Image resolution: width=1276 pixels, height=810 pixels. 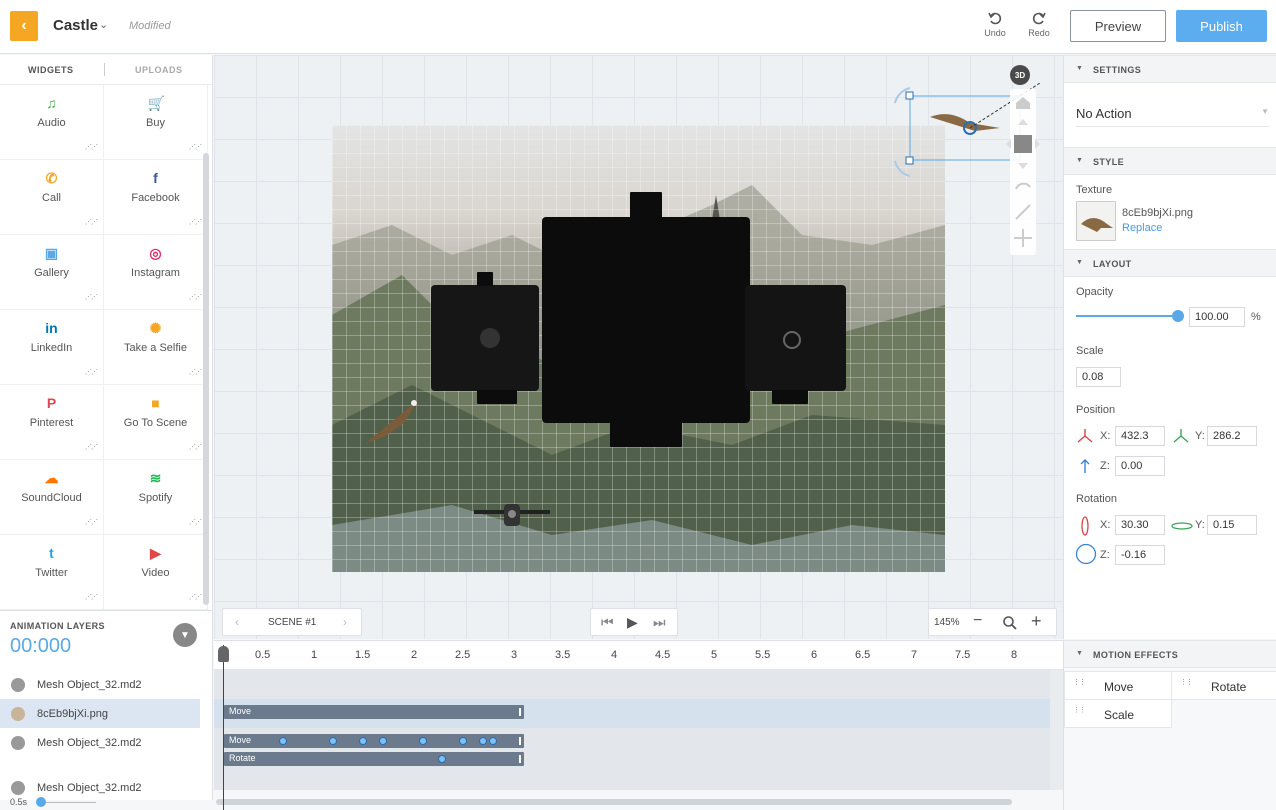 What do you see at coordinates (52, 122) in the screenshot?
I see `widget-audio: ♫ Audio ⋰⋰` at bounding box center [52, 122].